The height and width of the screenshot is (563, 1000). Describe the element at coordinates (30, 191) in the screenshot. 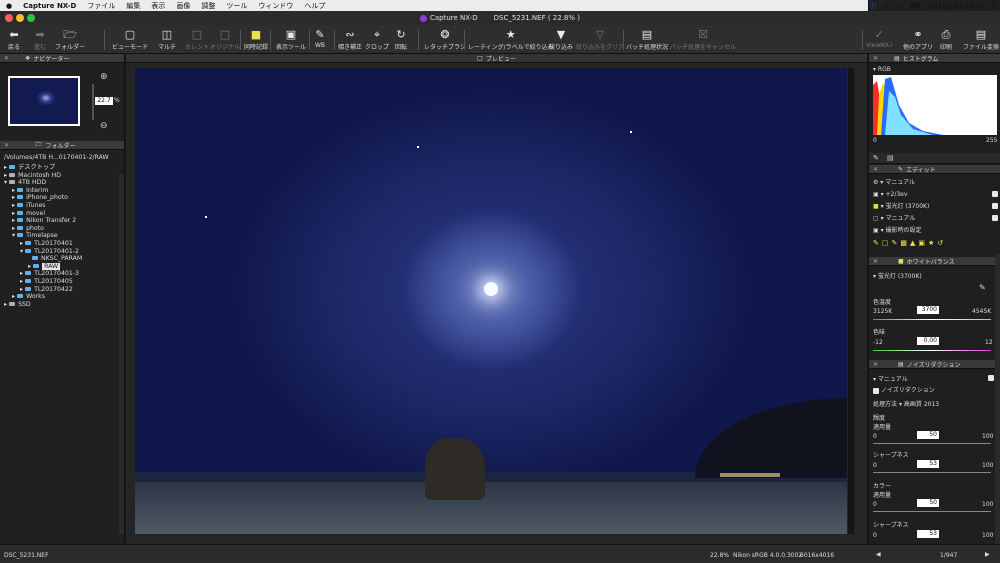

I see `tree-item-interim: ▸ Interim` at that location.